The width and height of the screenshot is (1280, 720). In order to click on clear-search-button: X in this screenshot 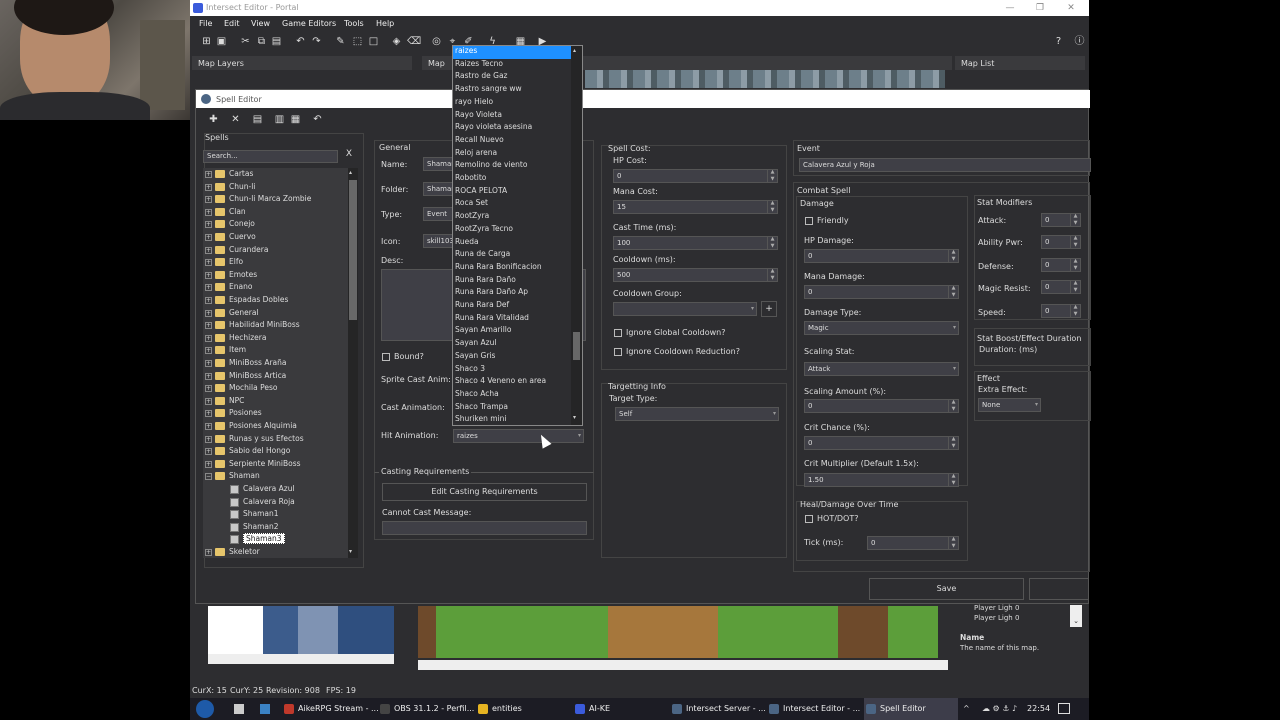, I will do `click(349, 156)`.